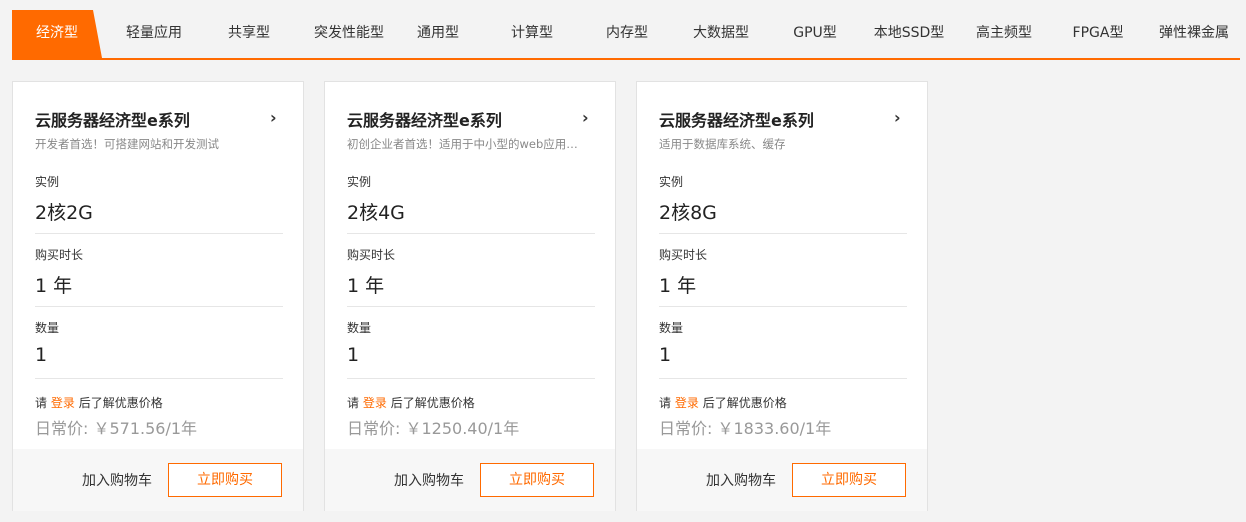 The image size is (1246, 522). I want to click on instance-value: 2核4G, so click(376, 211).